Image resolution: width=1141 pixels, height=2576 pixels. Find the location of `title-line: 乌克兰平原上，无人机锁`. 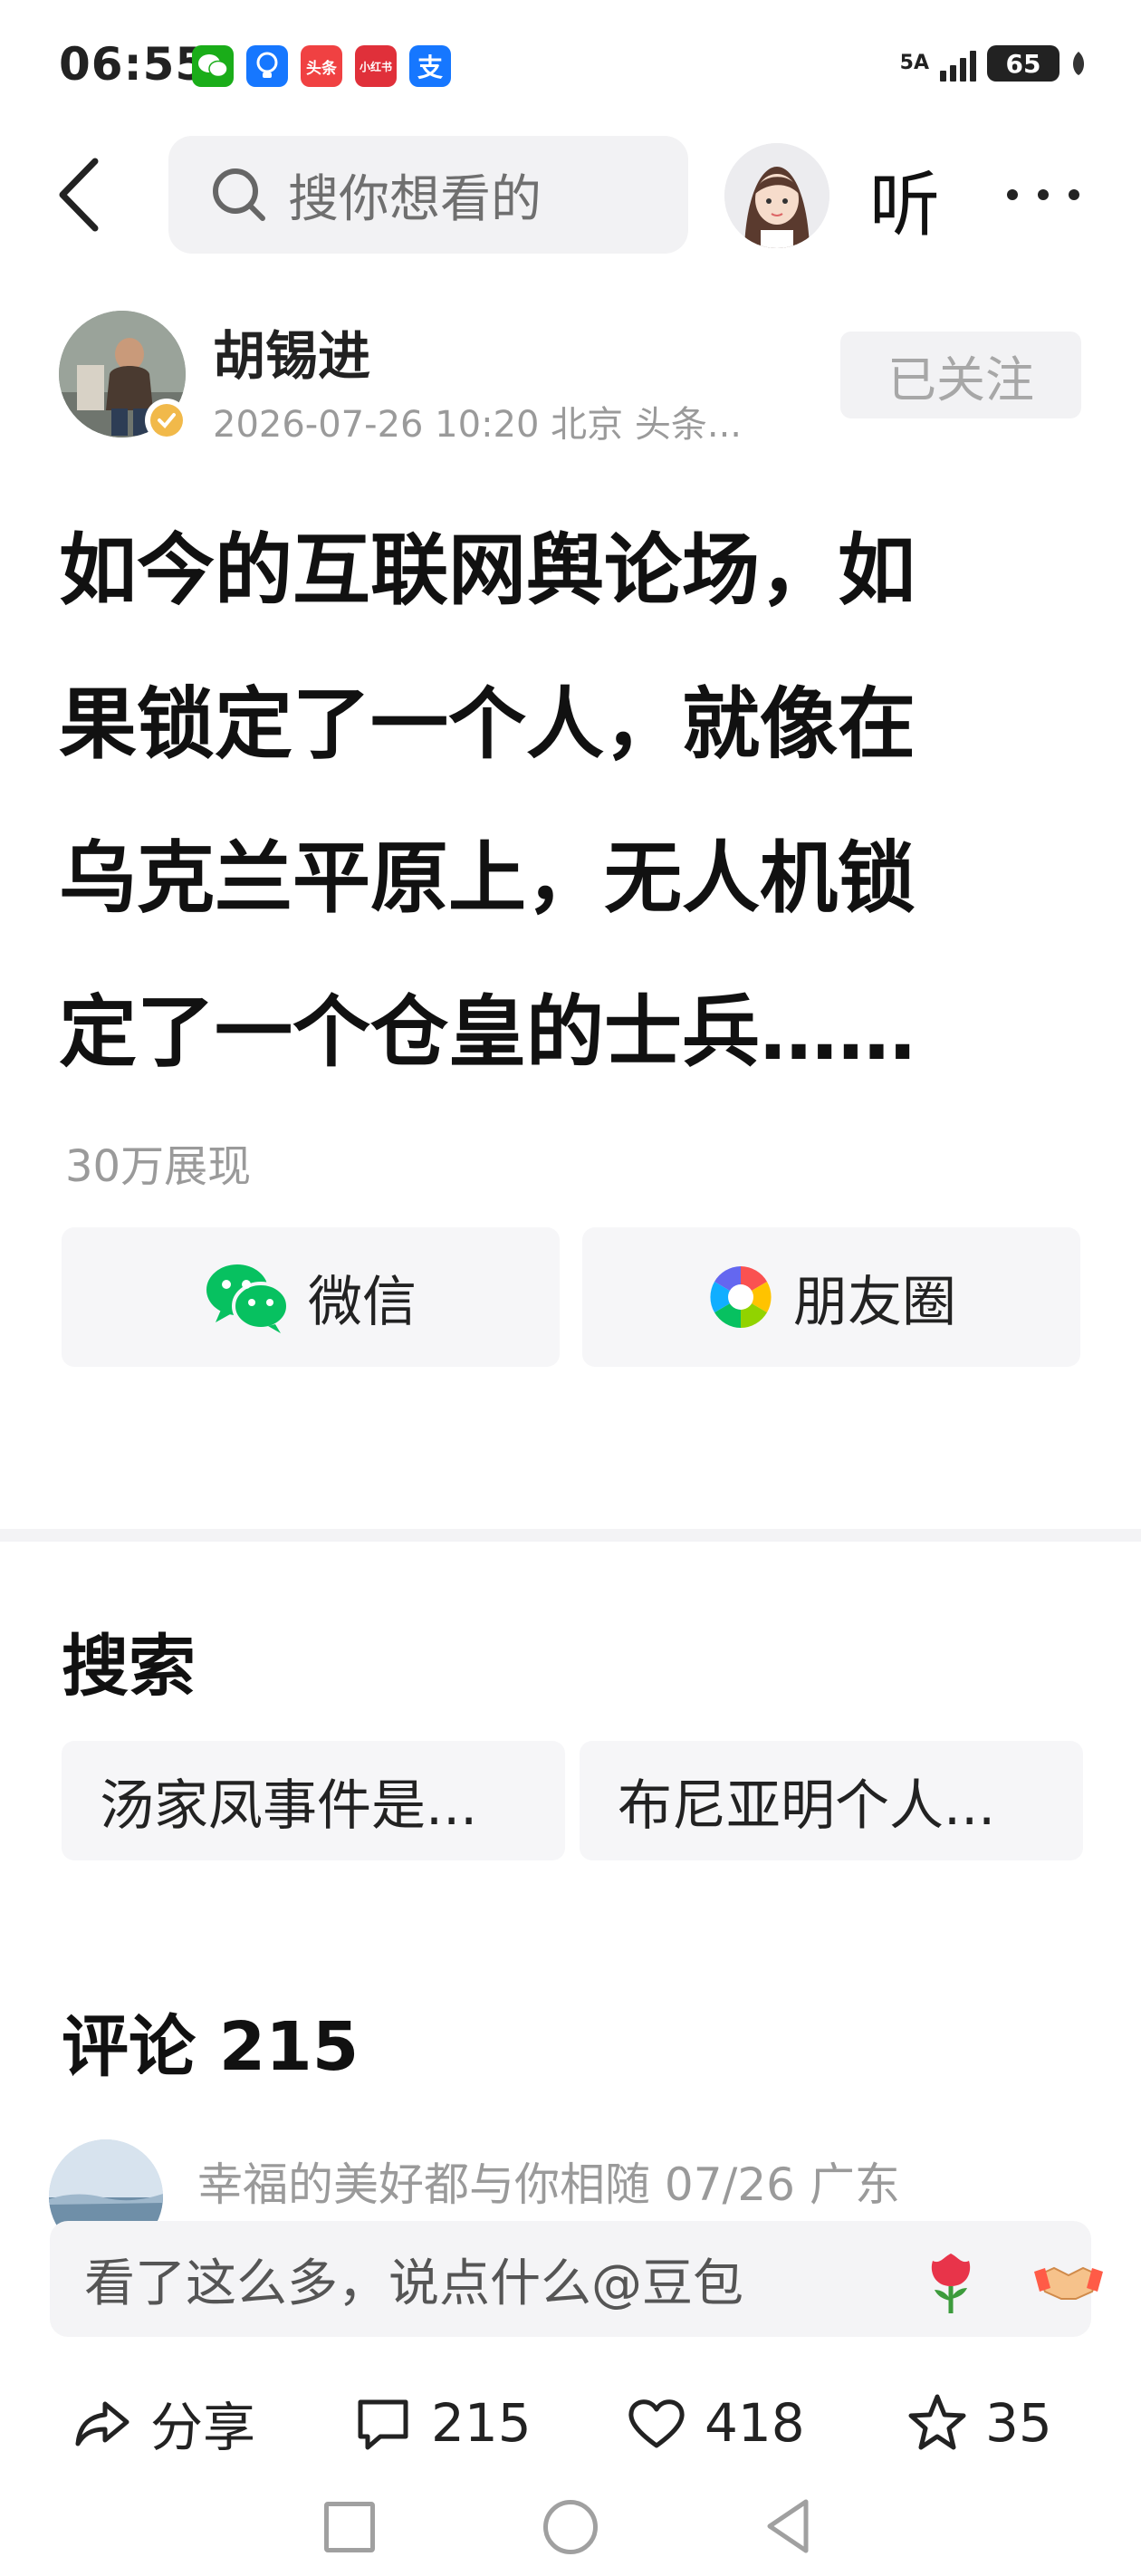

title-line: 乌克兰平原上，无人机锁 is located at coordinates (488, 878).